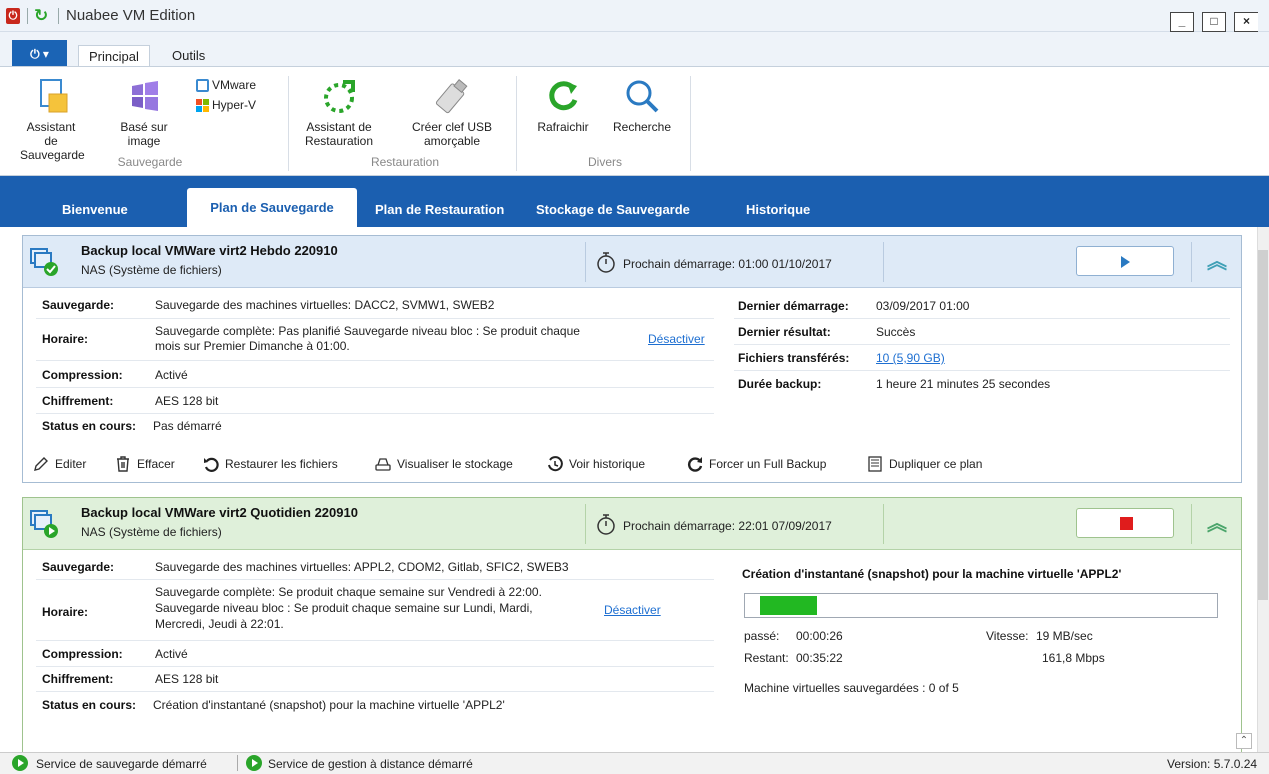 Image resolution: width=1269 pixels, height=774 pixels. I want to click on backup-wizard-label: Assistant de Sauvegarde, so click(52, 141).